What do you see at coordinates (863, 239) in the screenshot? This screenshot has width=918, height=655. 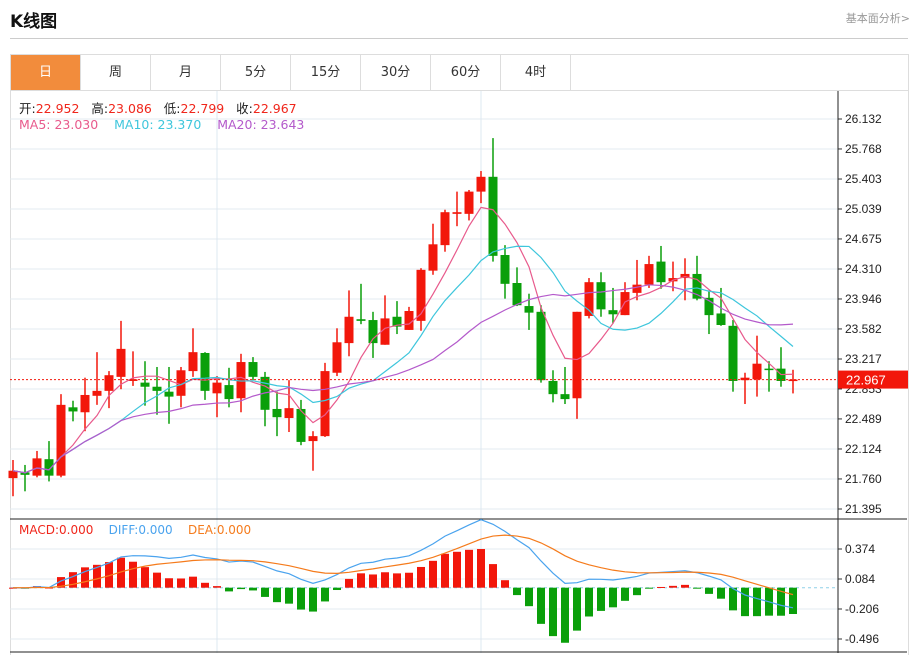 I see `price-tick-label: 24.675` at bounding box center [863, 239].